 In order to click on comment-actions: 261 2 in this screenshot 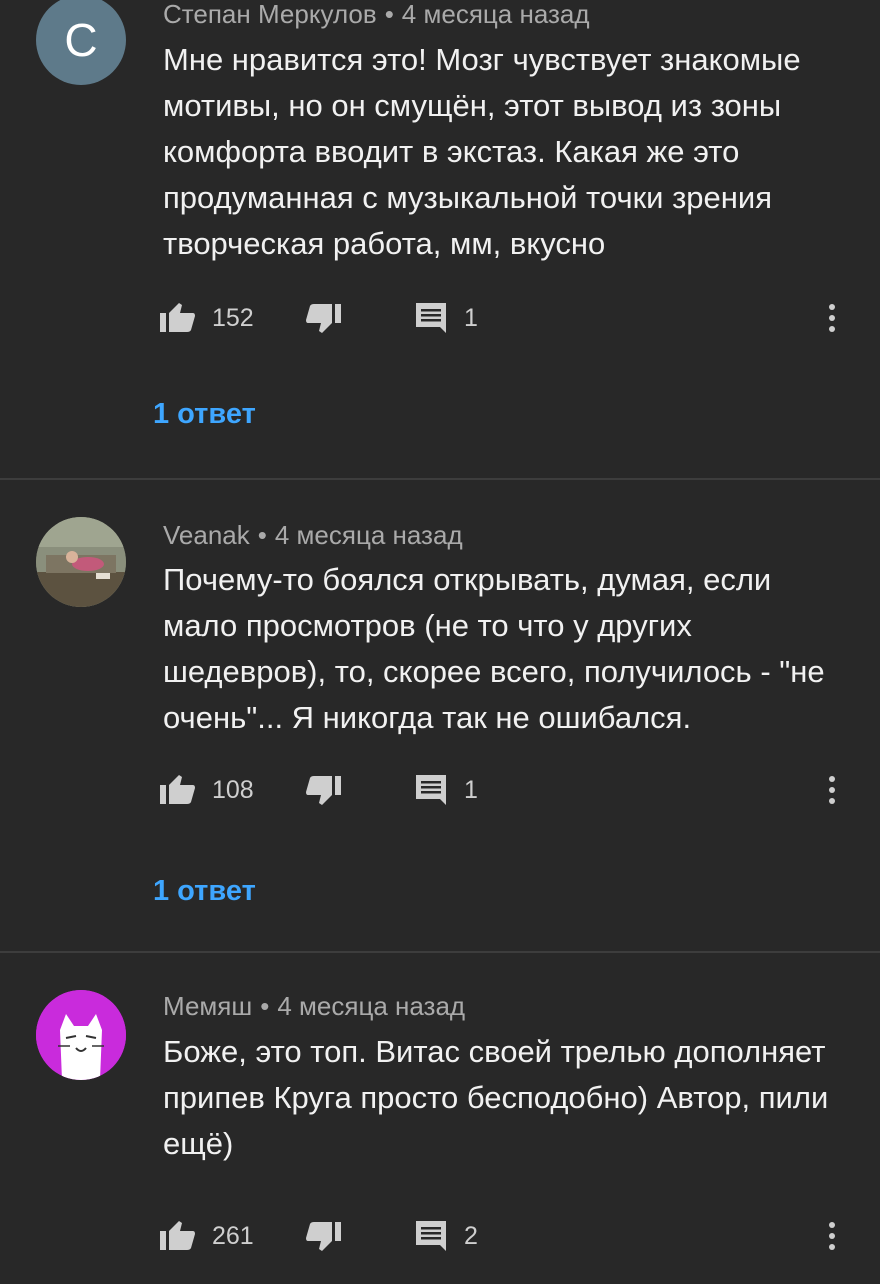, I will do `click(510, 1236)`.